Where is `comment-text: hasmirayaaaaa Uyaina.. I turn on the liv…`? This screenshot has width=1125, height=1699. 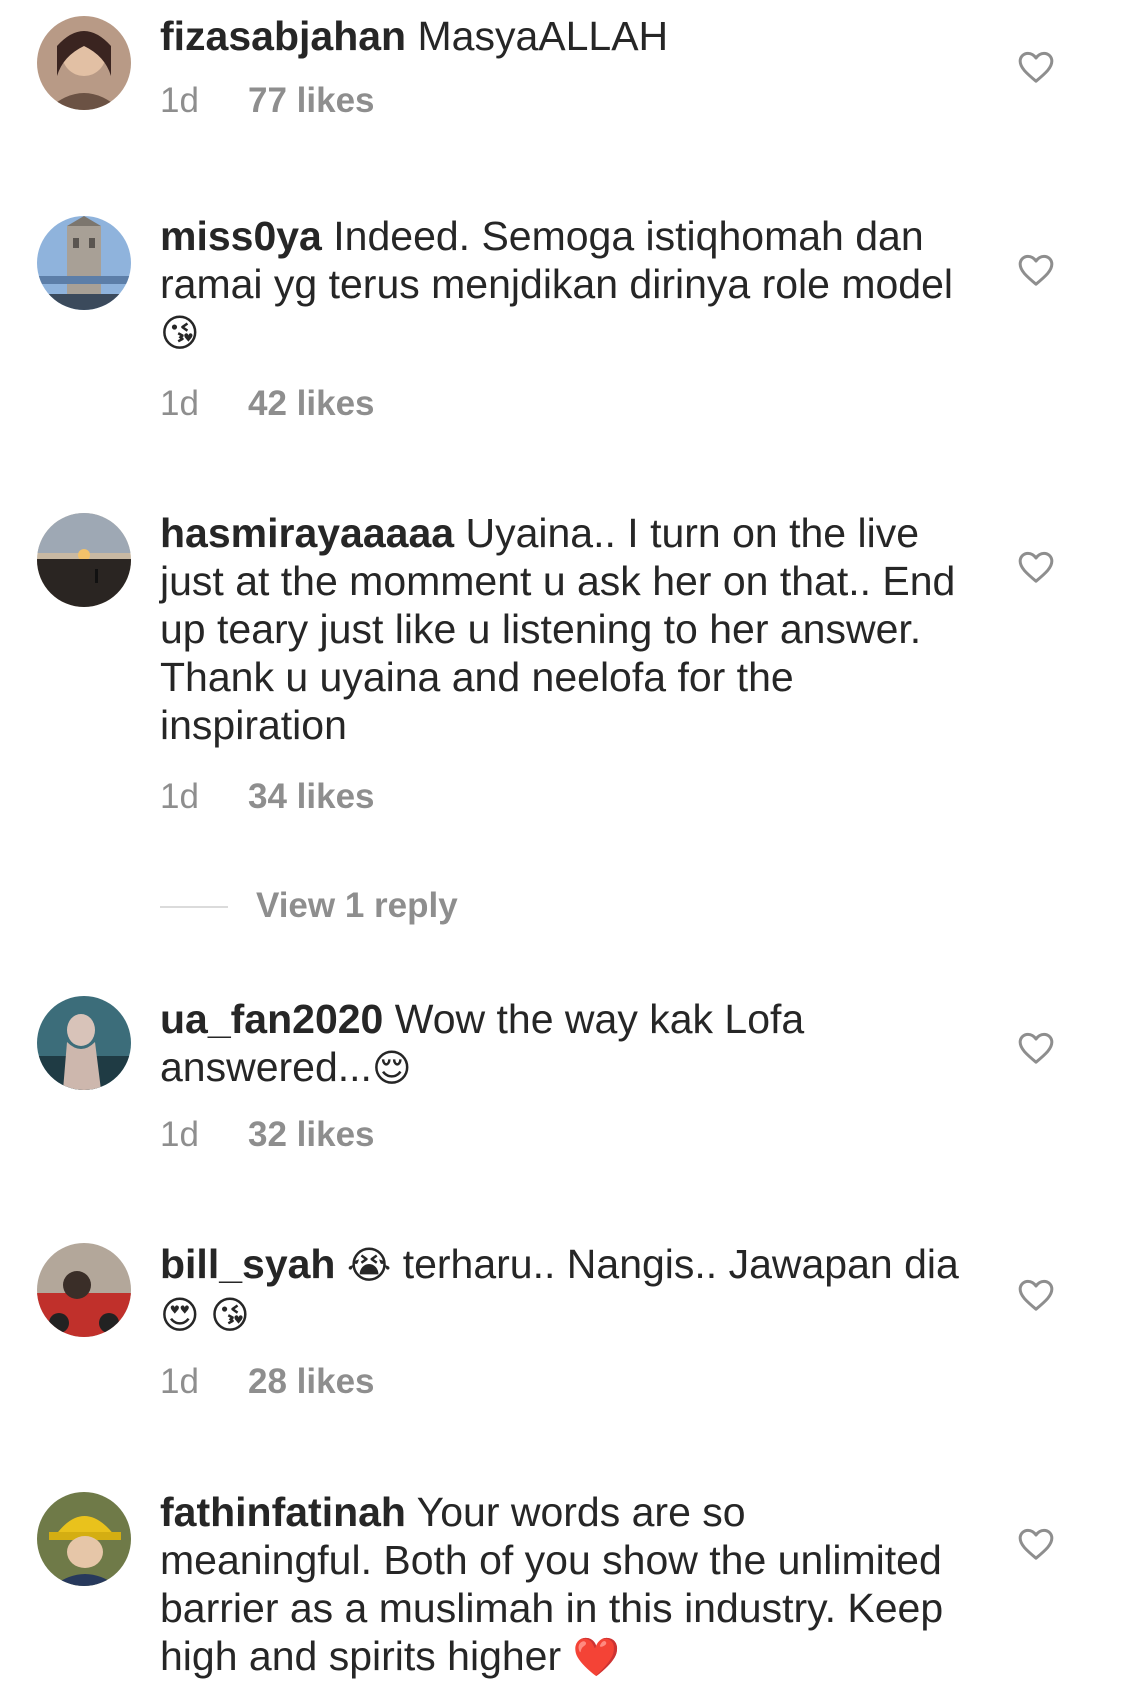
comment-text: hasmirayaaaaa Uyaina.. I turn on the liv… is located at coordinates (560, 629).